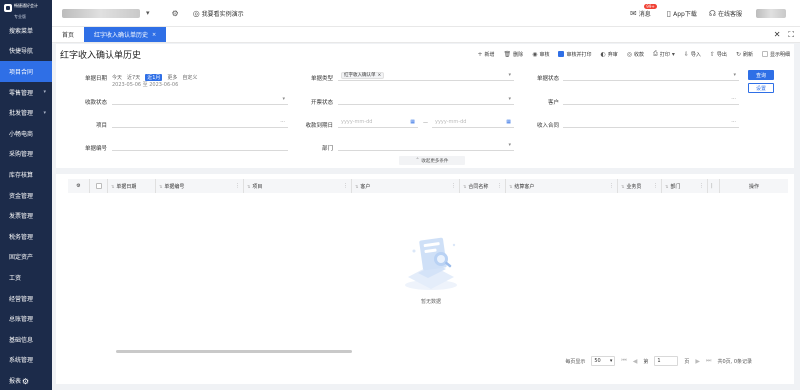  Describe the element at coordinates (575, 361) in the screenshot. I see `per-page-label: 每页显示` at that location.